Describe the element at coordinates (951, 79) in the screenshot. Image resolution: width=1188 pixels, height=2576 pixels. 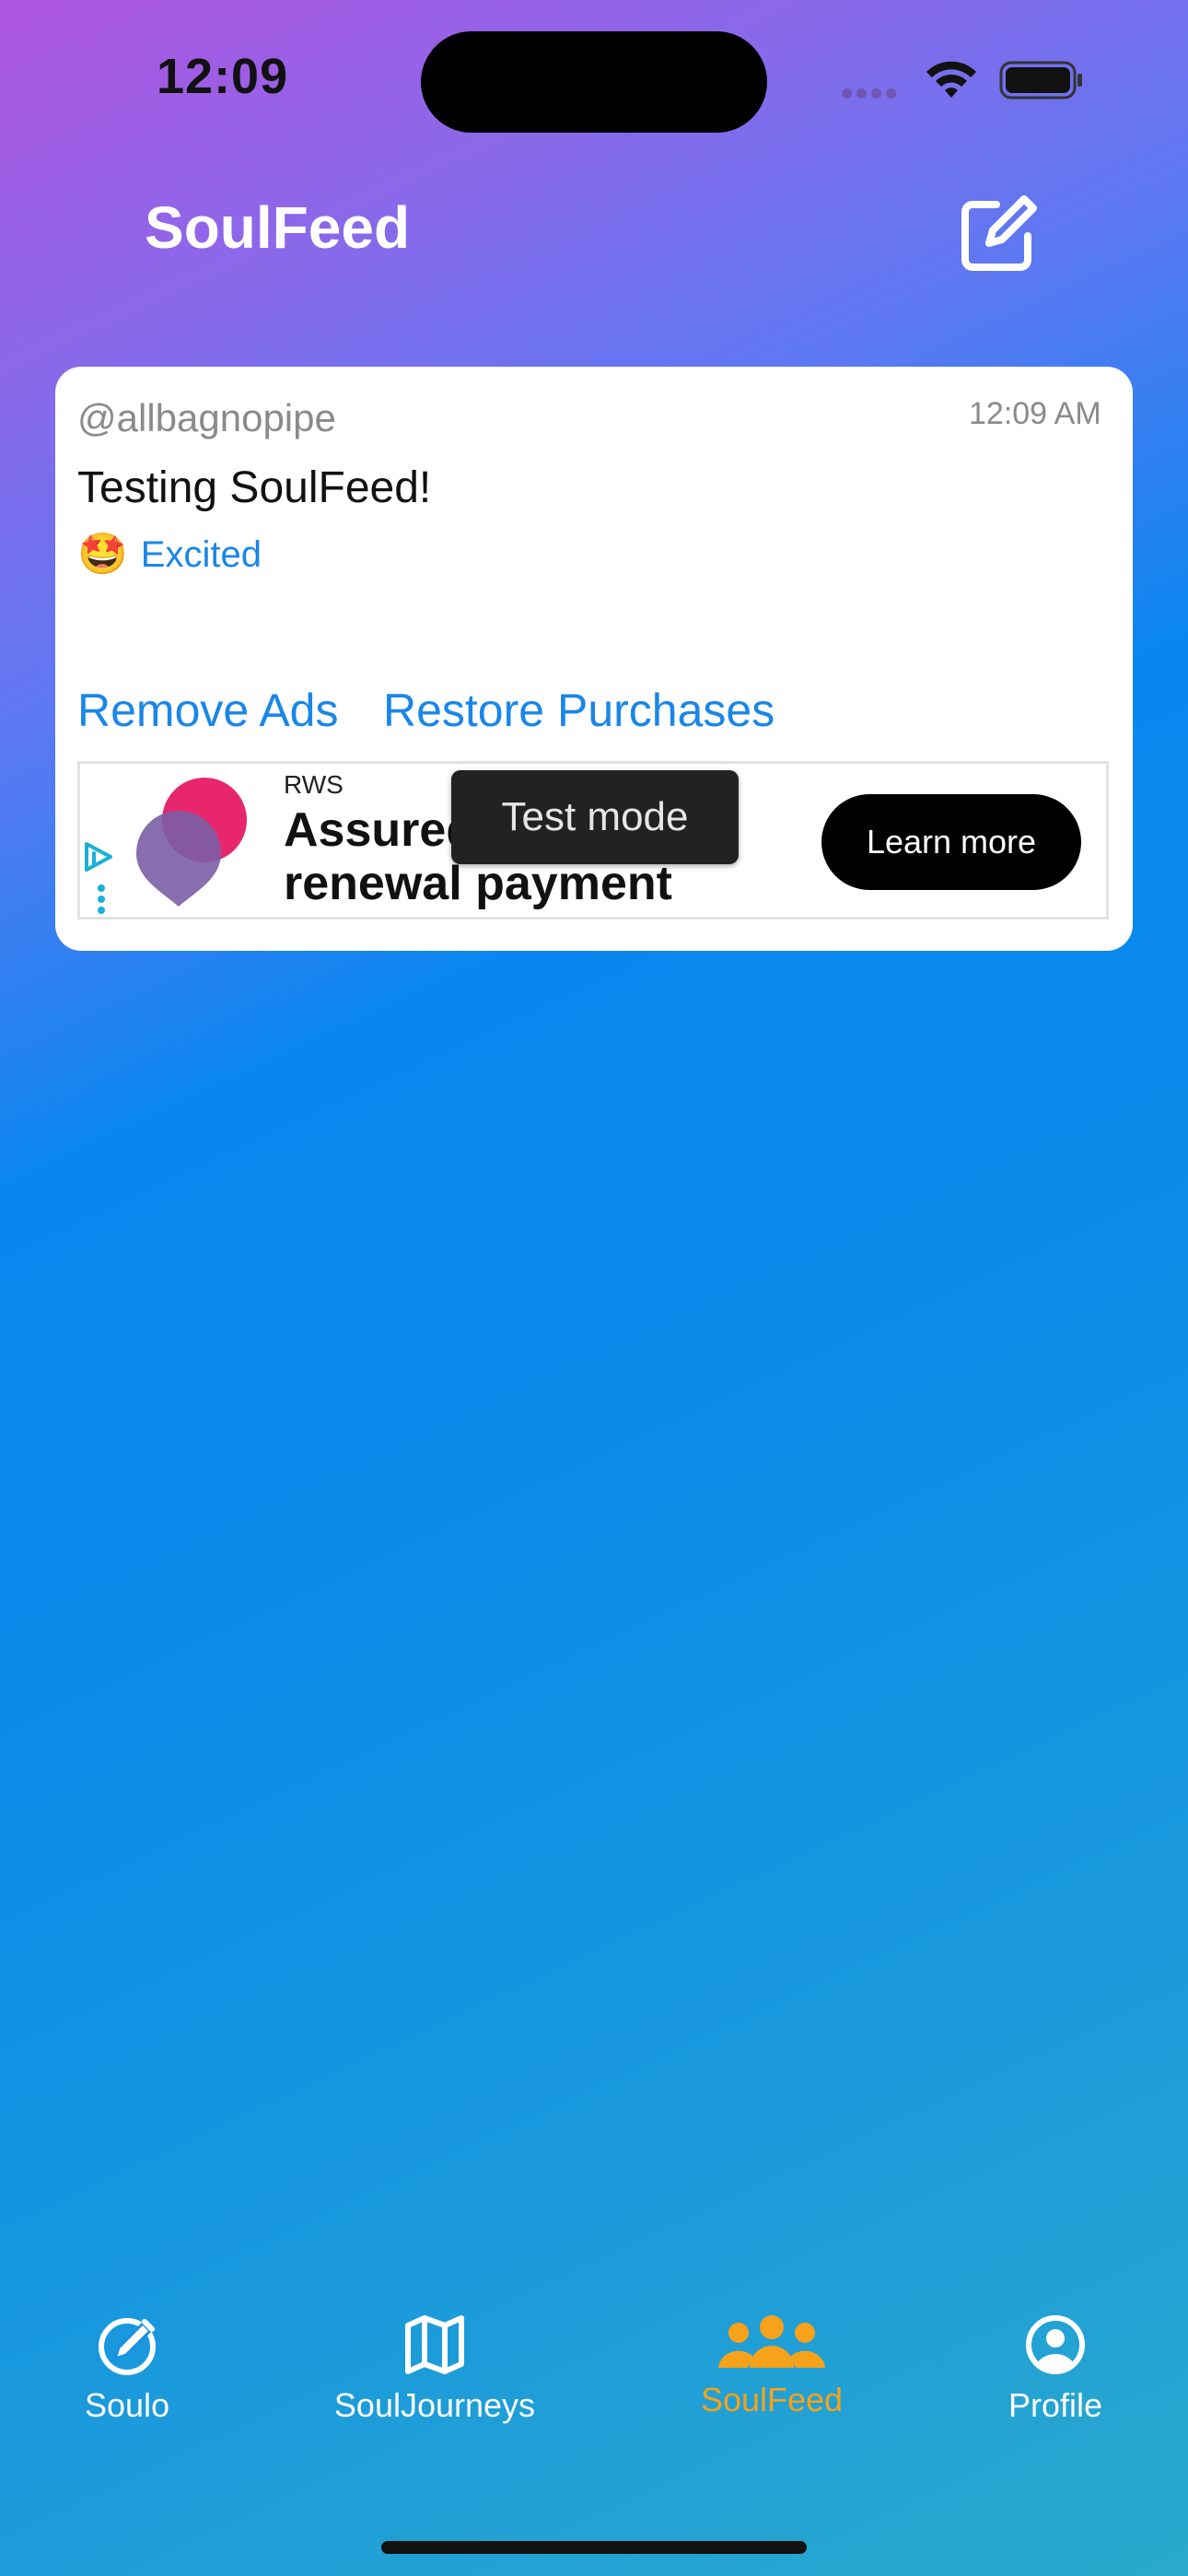
I see `wifi-icon` at that location.